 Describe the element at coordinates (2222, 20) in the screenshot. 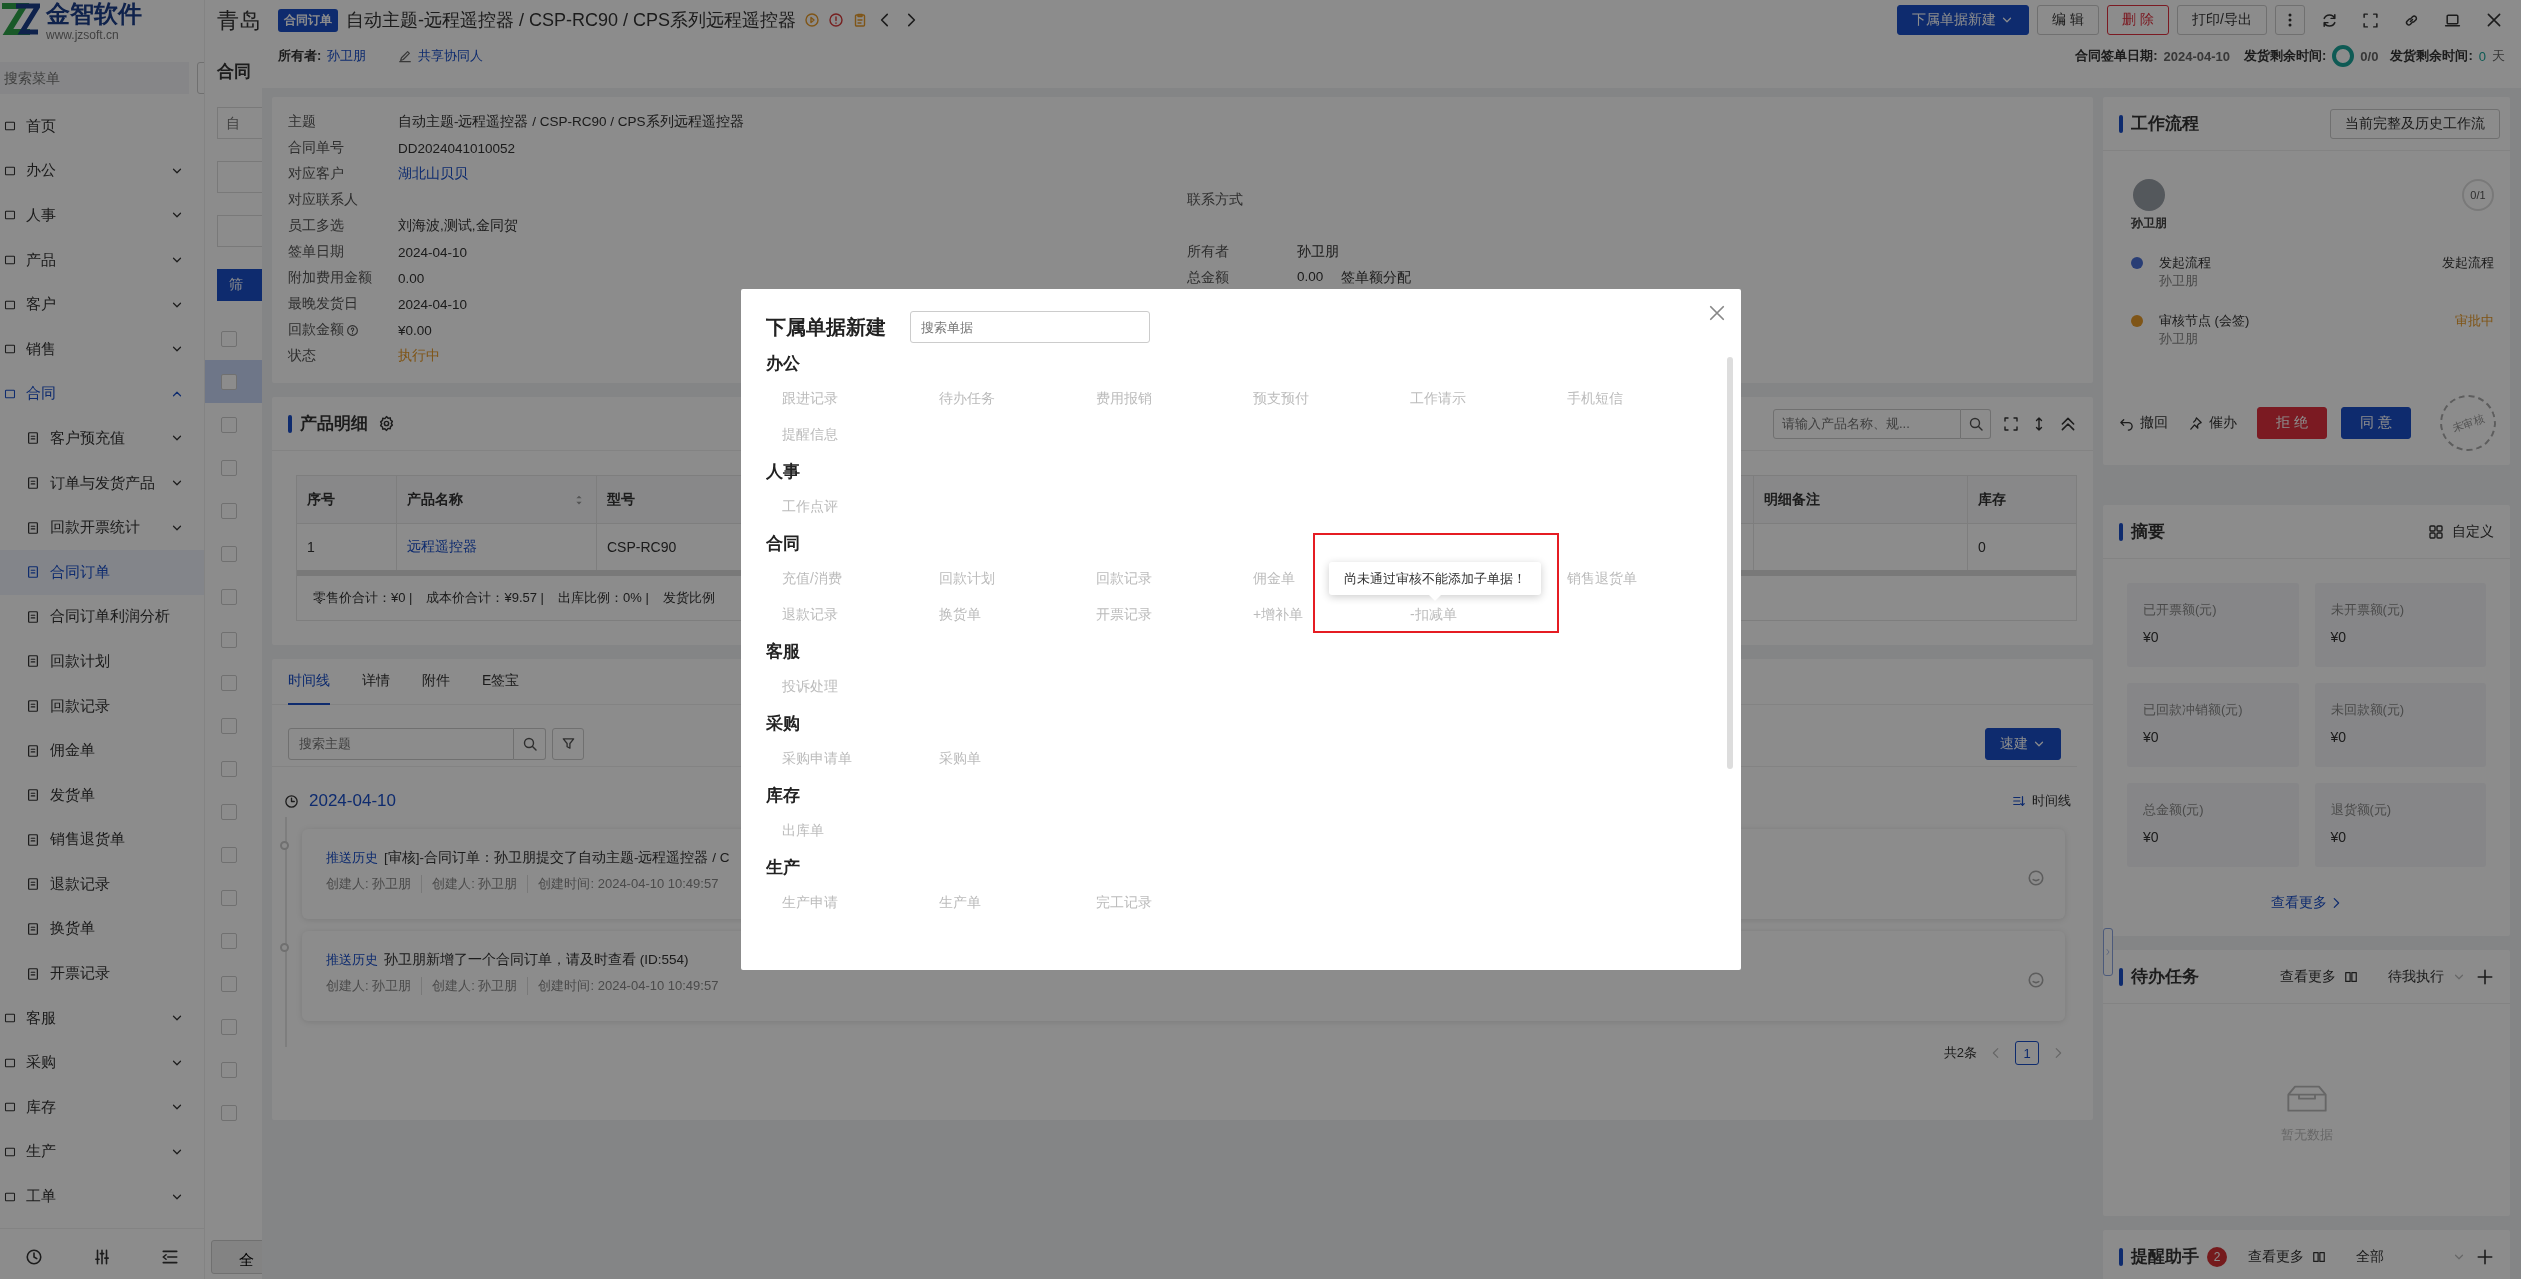

I see `action-button: 打印/导出` at that location.